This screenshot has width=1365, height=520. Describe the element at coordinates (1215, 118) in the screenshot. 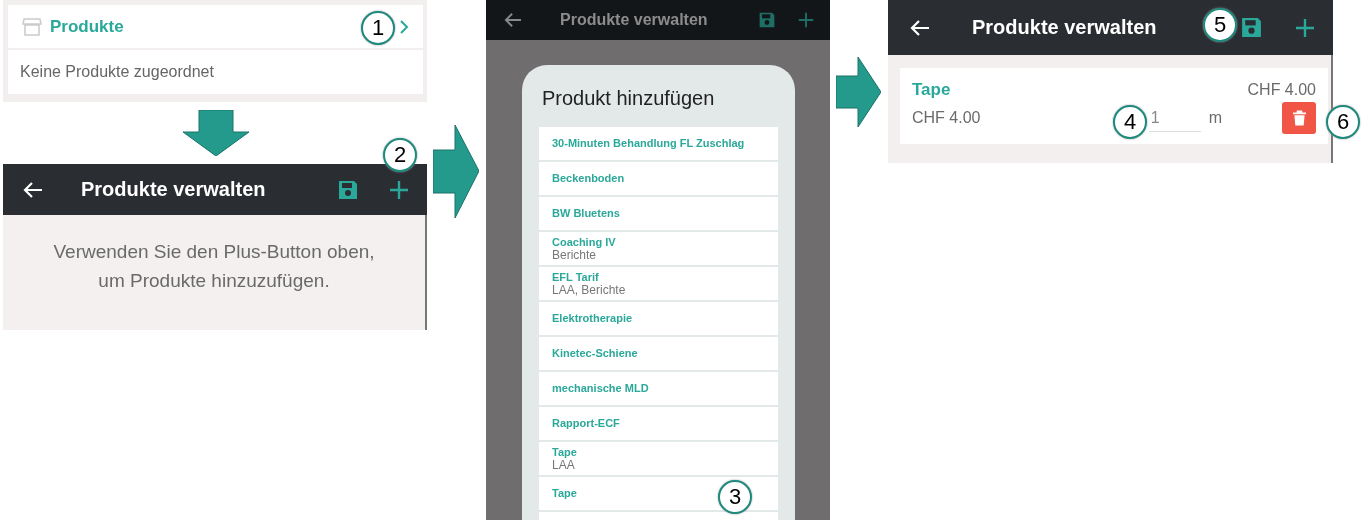

I see `unit-label: m` at that location.